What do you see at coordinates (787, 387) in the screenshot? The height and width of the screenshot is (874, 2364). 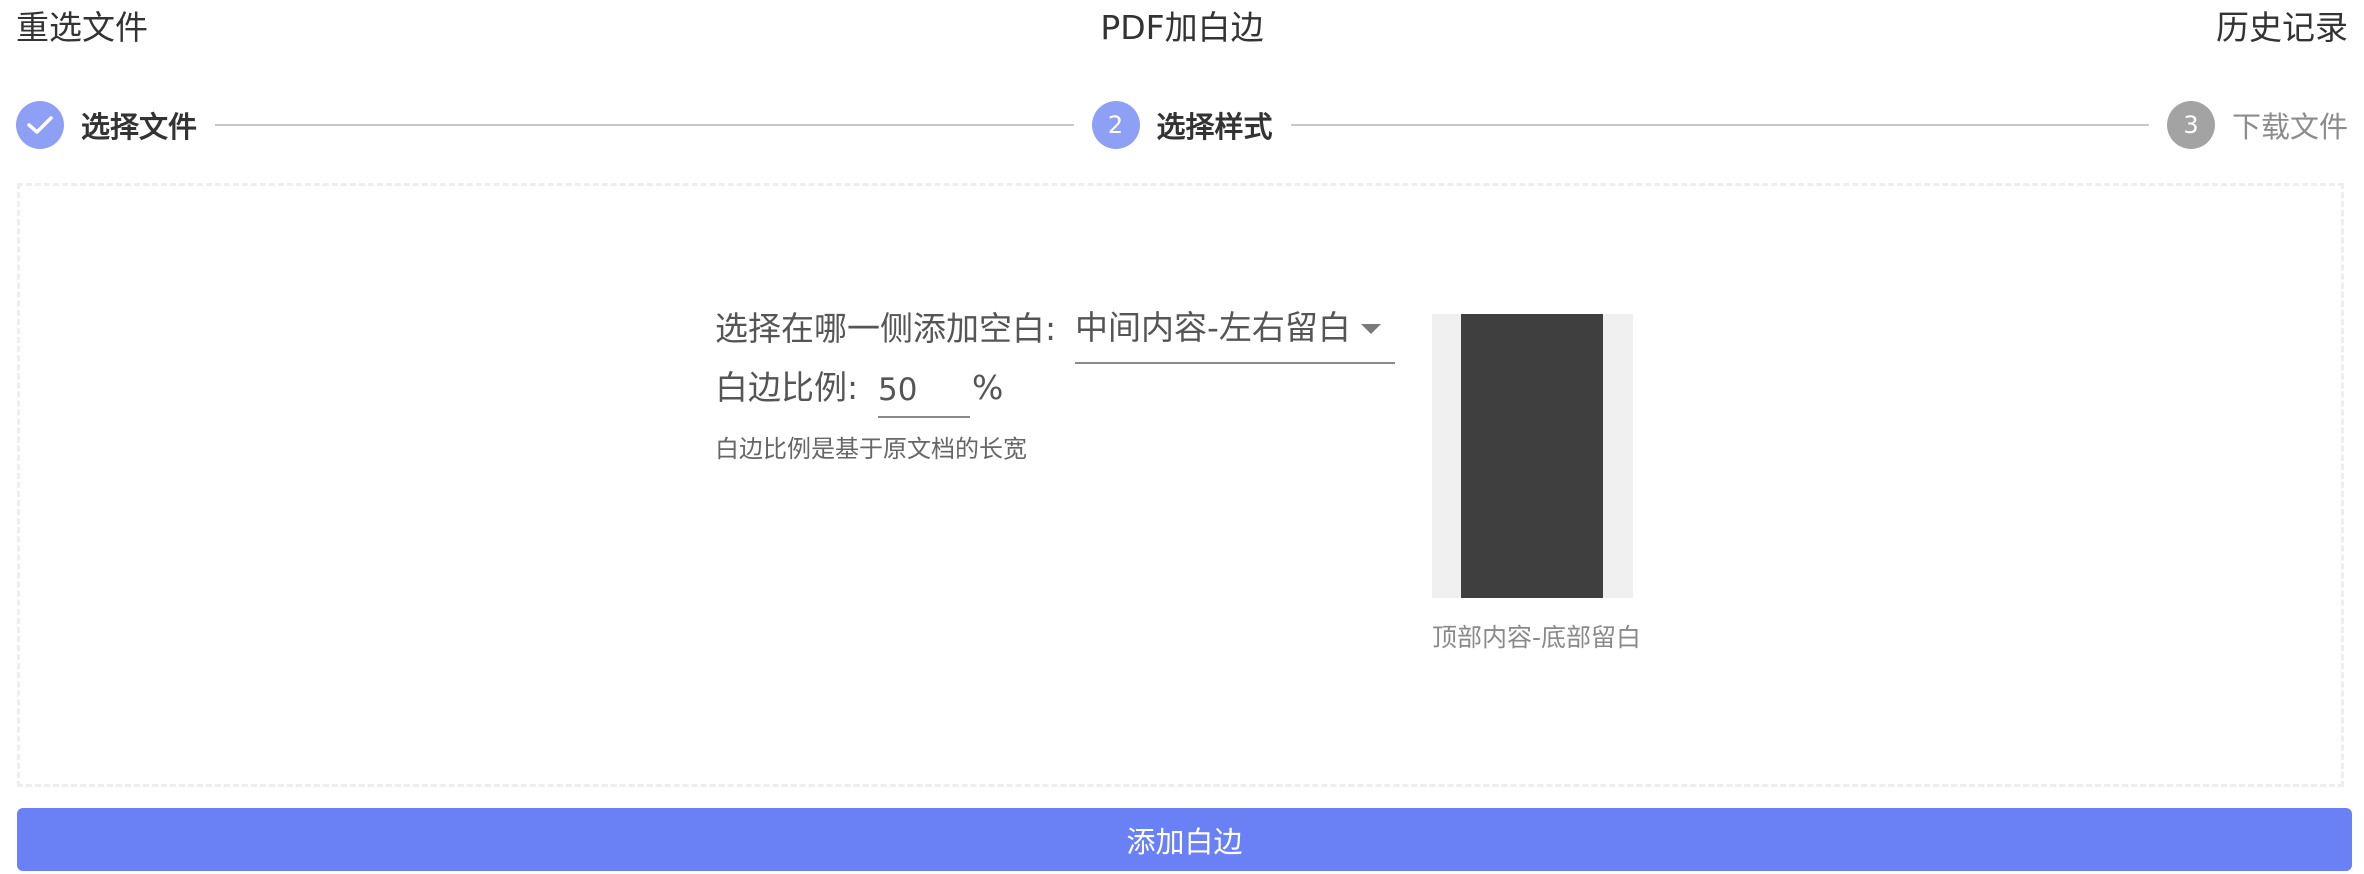 I see `ratio-label: 白边比例:` at bounding box center [787, 387].